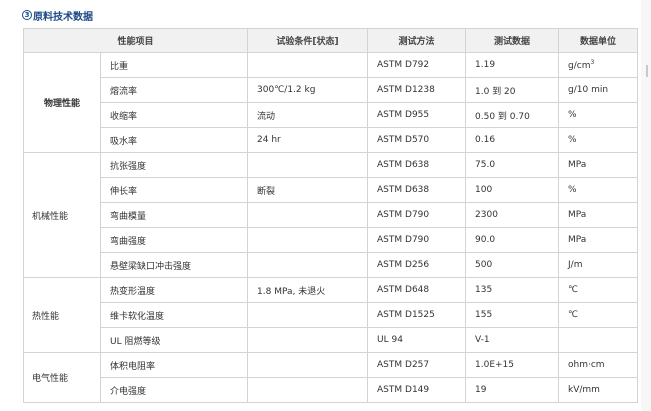  I want to click on test-method-cell: ASTM D790, so click(417, 215).